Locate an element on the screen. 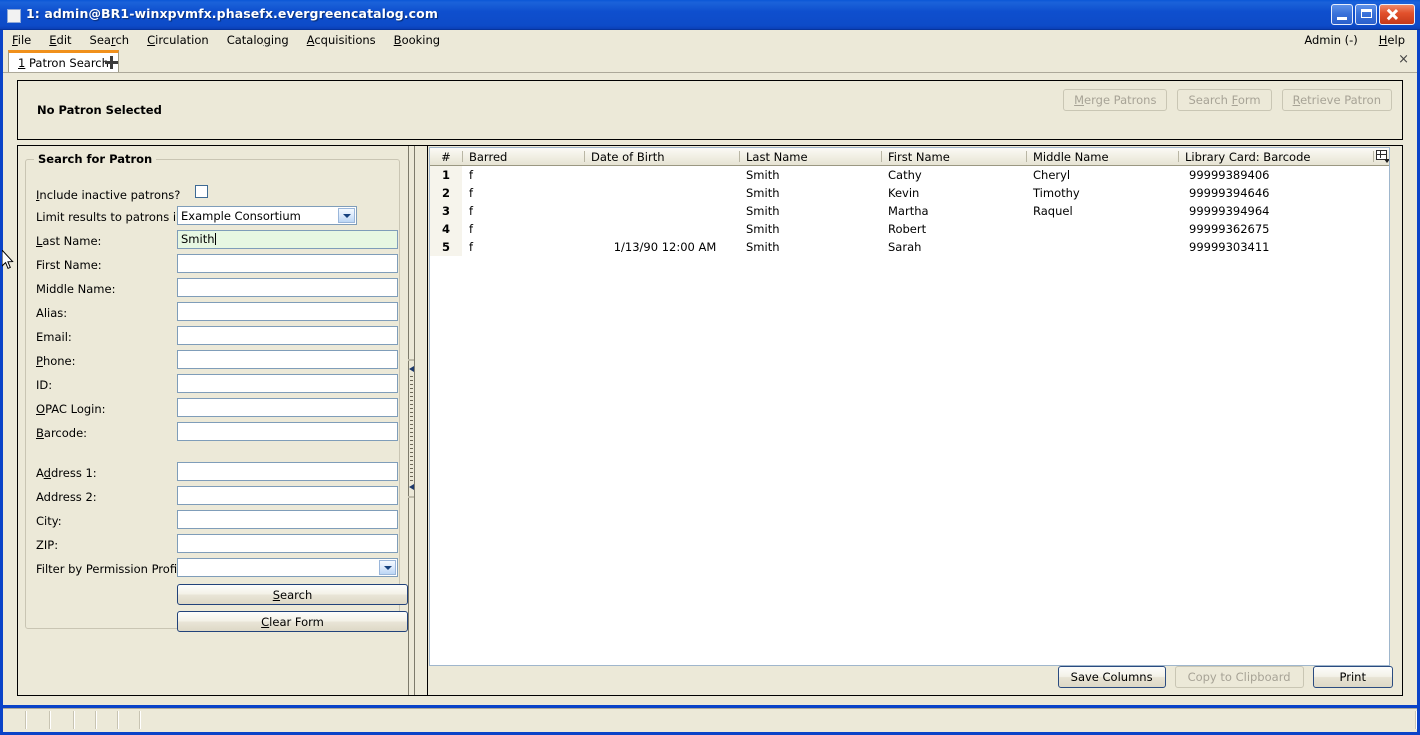 The height and width of the screenshot is (735, 1420). barcode-input is located at coordinates (287, 431).